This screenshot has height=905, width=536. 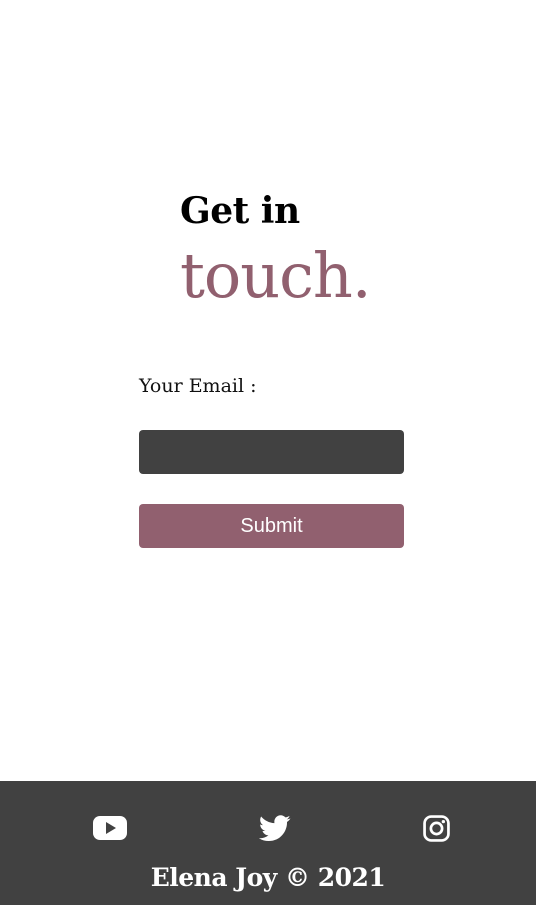 I want to click on youtube-icon, so click(x=110, y=828).